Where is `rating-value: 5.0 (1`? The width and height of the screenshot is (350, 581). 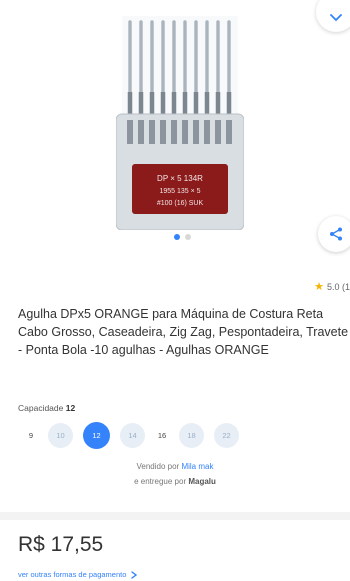 rating-value: 5.0 (1 is located at coordinates (338, 286).